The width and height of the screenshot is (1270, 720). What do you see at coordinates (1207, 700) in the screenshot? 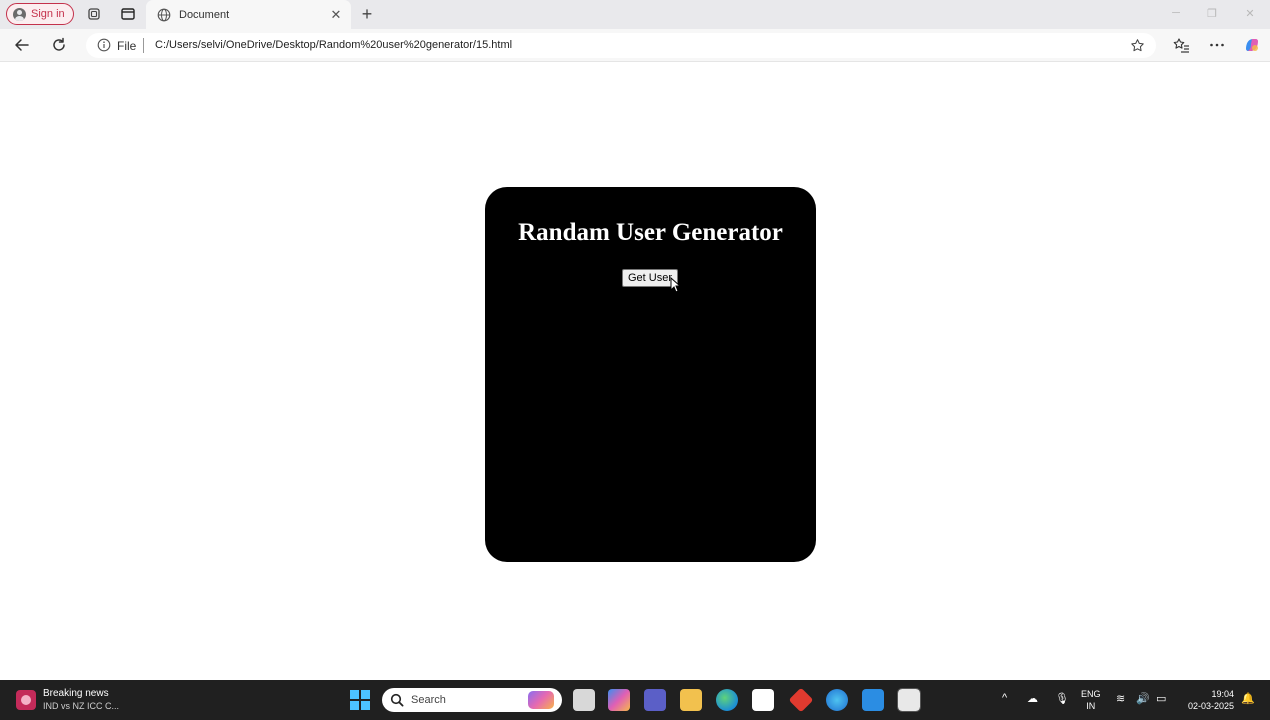
I see `system-clock: 19:04 02-03-2025` at bounding box center [1207, 700].